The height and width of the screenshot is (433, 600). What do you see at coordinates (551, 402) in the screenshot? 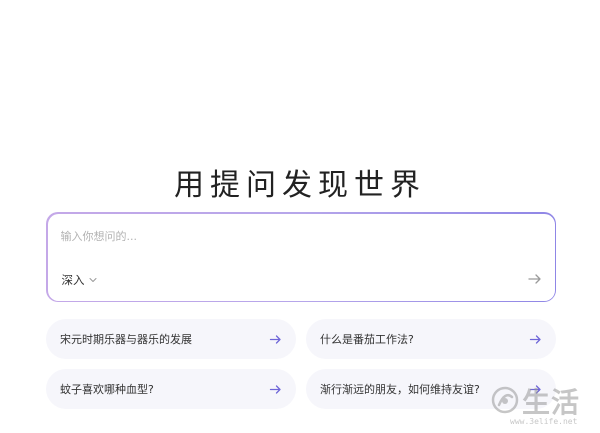
I see `watermark-brand: 生活` at bounding box center [551, 402].